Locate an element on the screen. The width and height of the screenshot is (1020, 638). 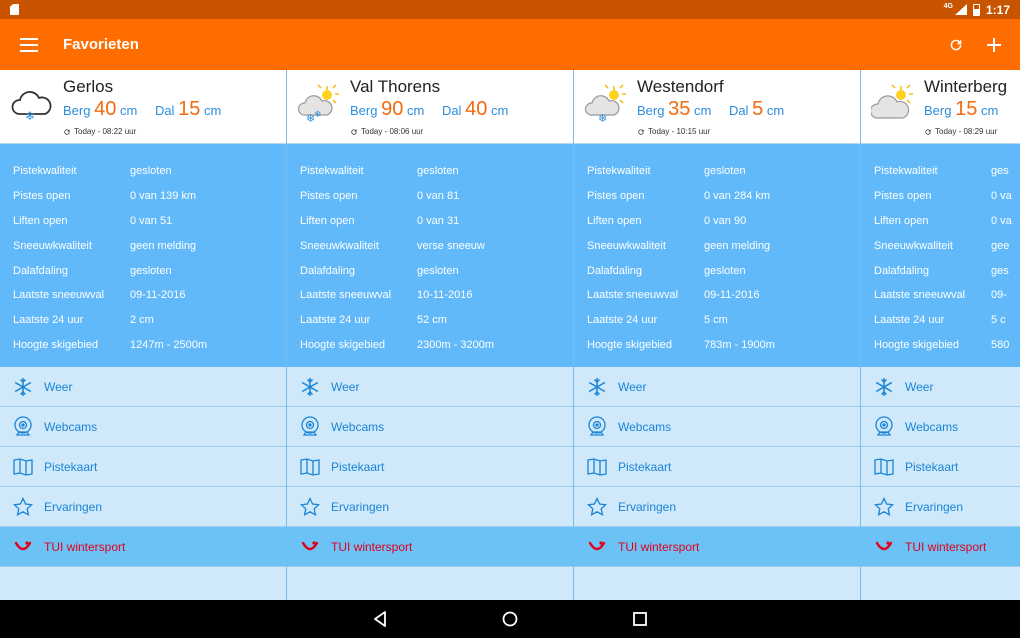
stat-row: Pistekwaliteit ges is located at coordinates (940, 171).